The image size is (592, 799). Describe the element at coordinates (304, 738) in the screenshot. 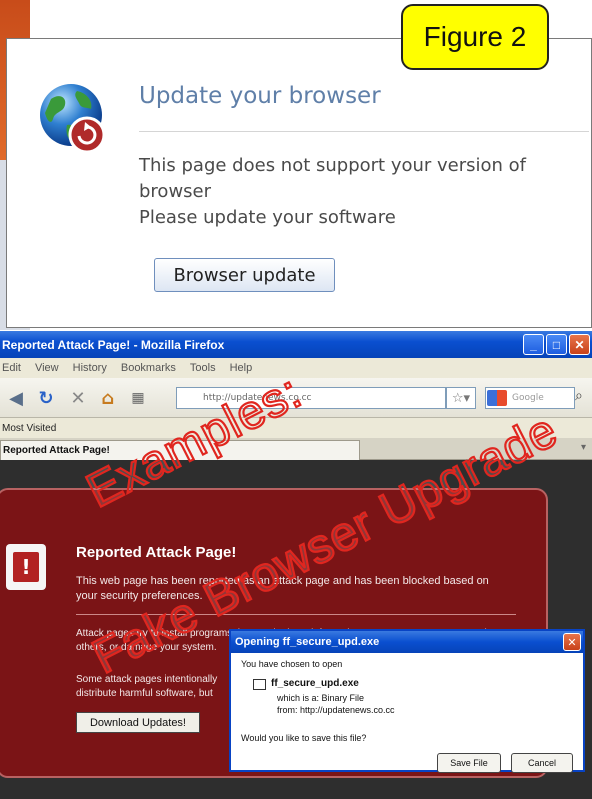

I see `save-question: Would you like to save this file?` at that location.